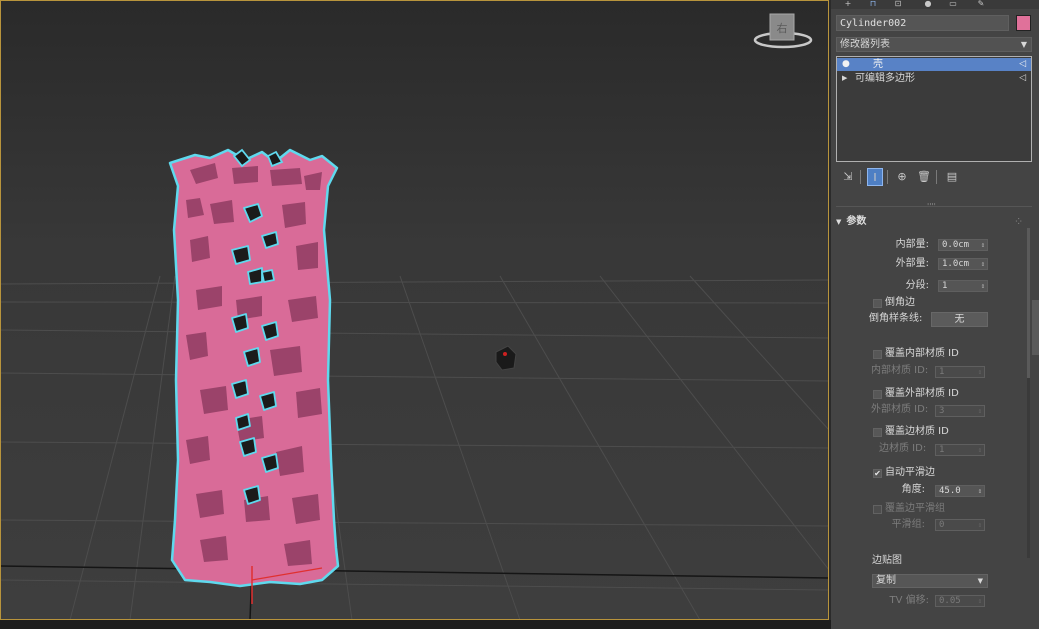 This screenshot has height=629, width=1039. I want to click on bevel-spline-label: 倒角样条线:, so click(896, 318).